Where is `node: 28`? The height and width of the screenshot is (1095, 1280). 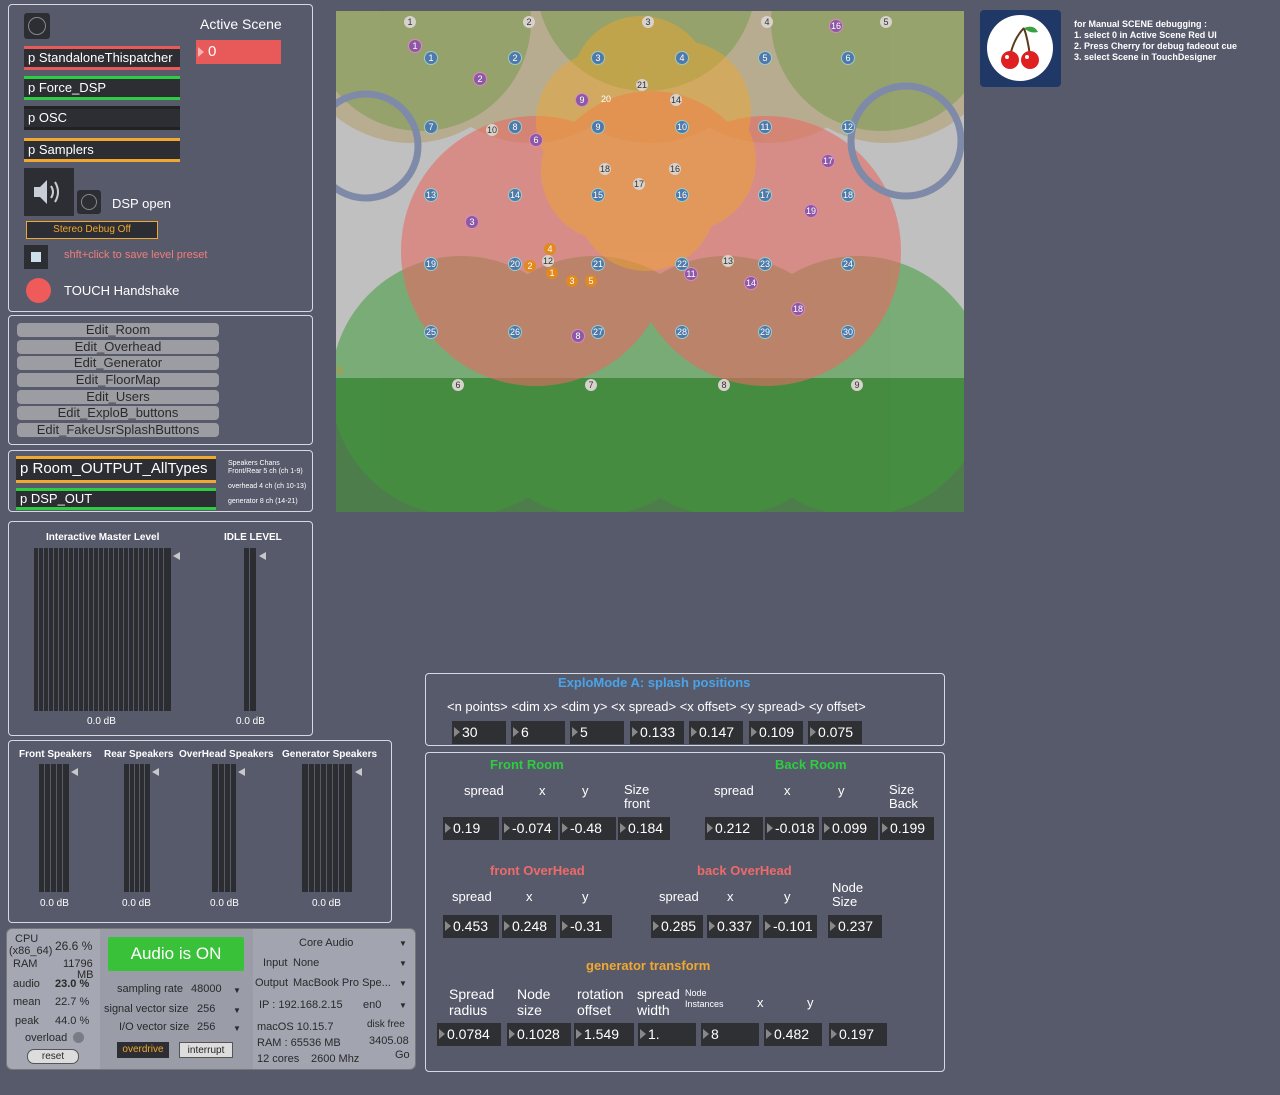
node: 28 is located at coordinates (682, 332).